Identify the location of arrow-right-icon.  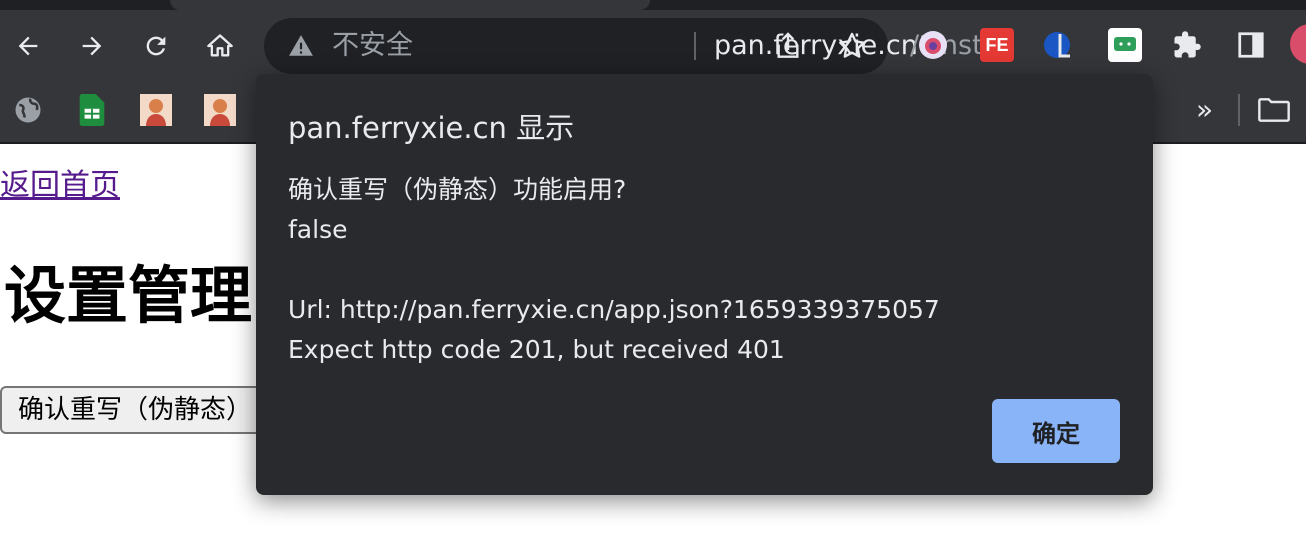
(92, 46).